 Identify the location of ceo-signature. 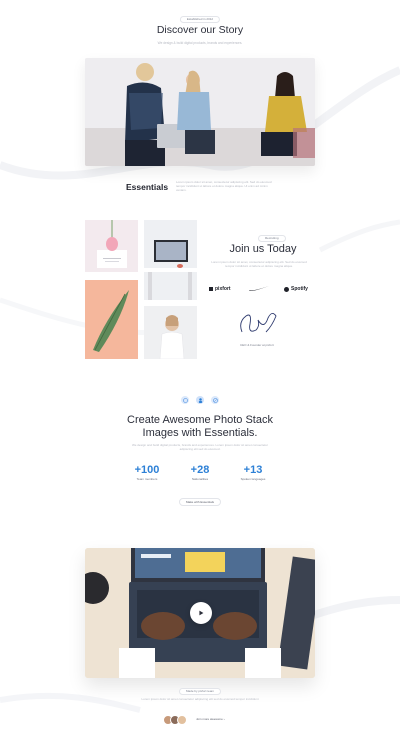
(258, 323).